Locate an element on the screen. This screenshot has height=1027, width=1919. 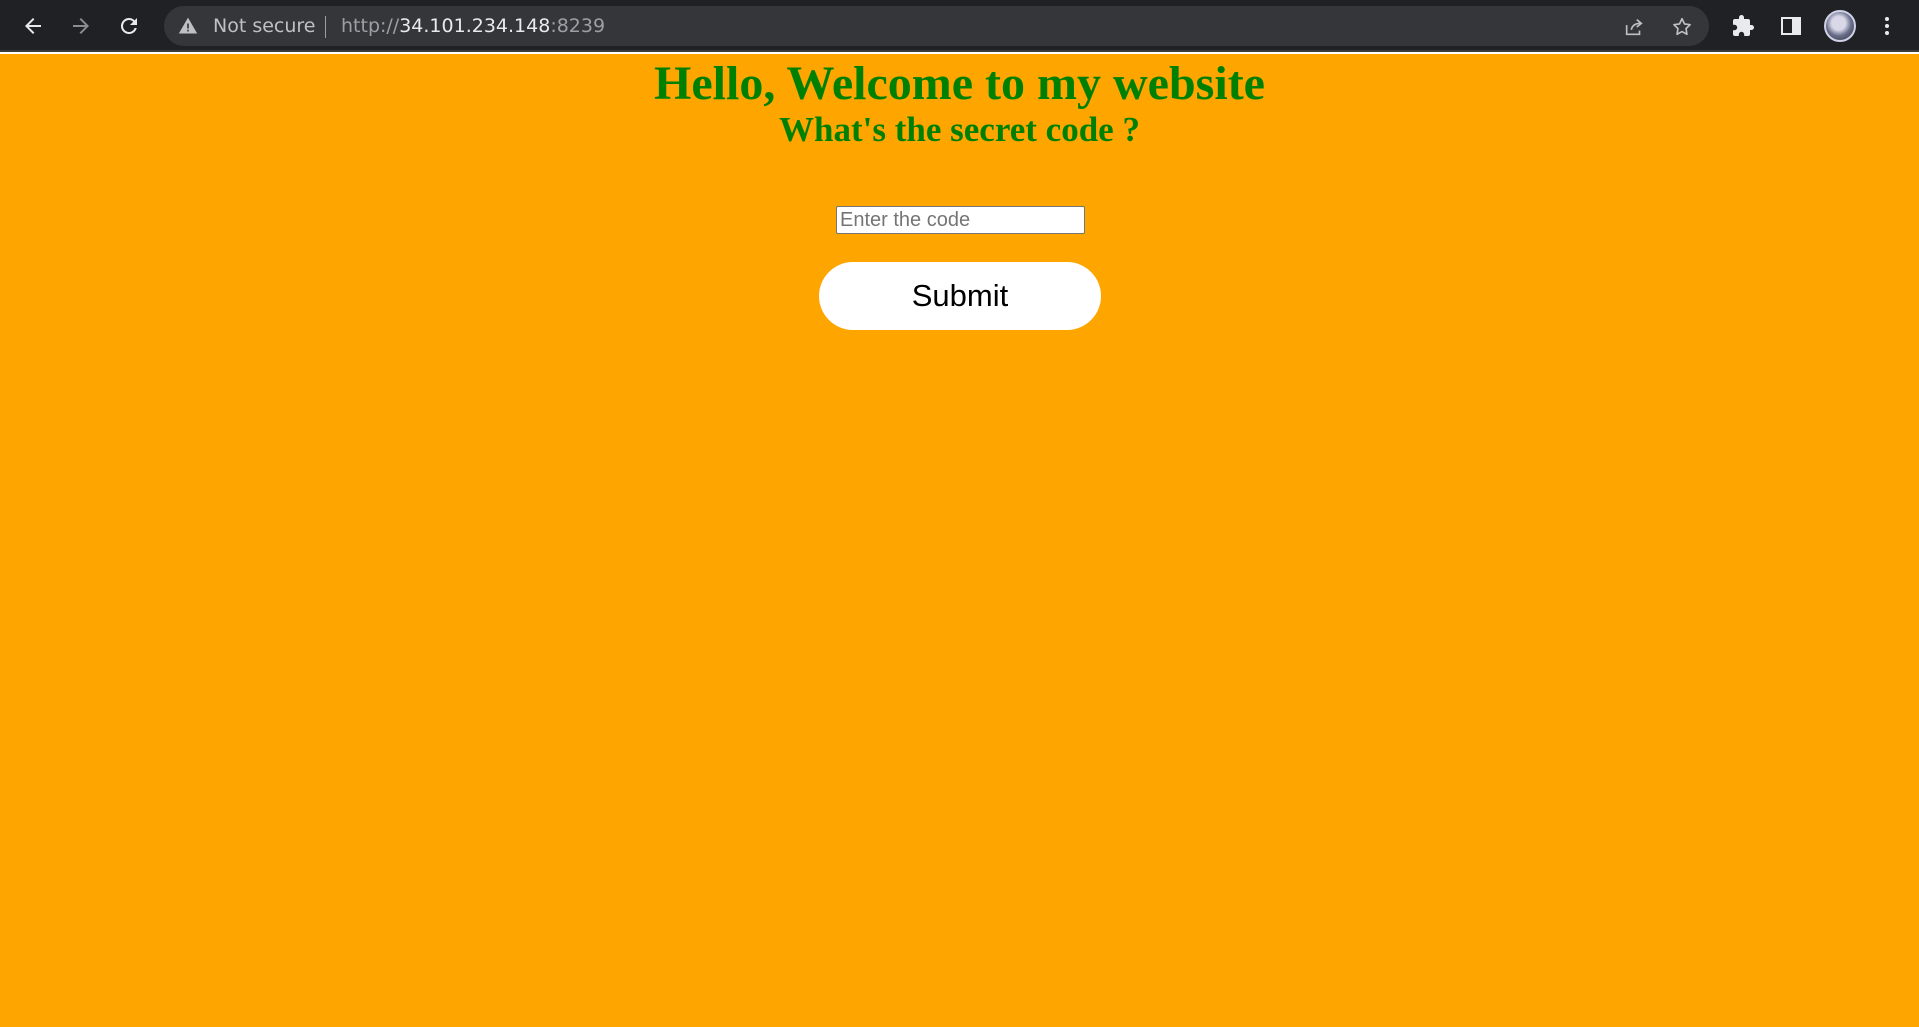
browser-menu-button is located at coordinates (1887, 26).